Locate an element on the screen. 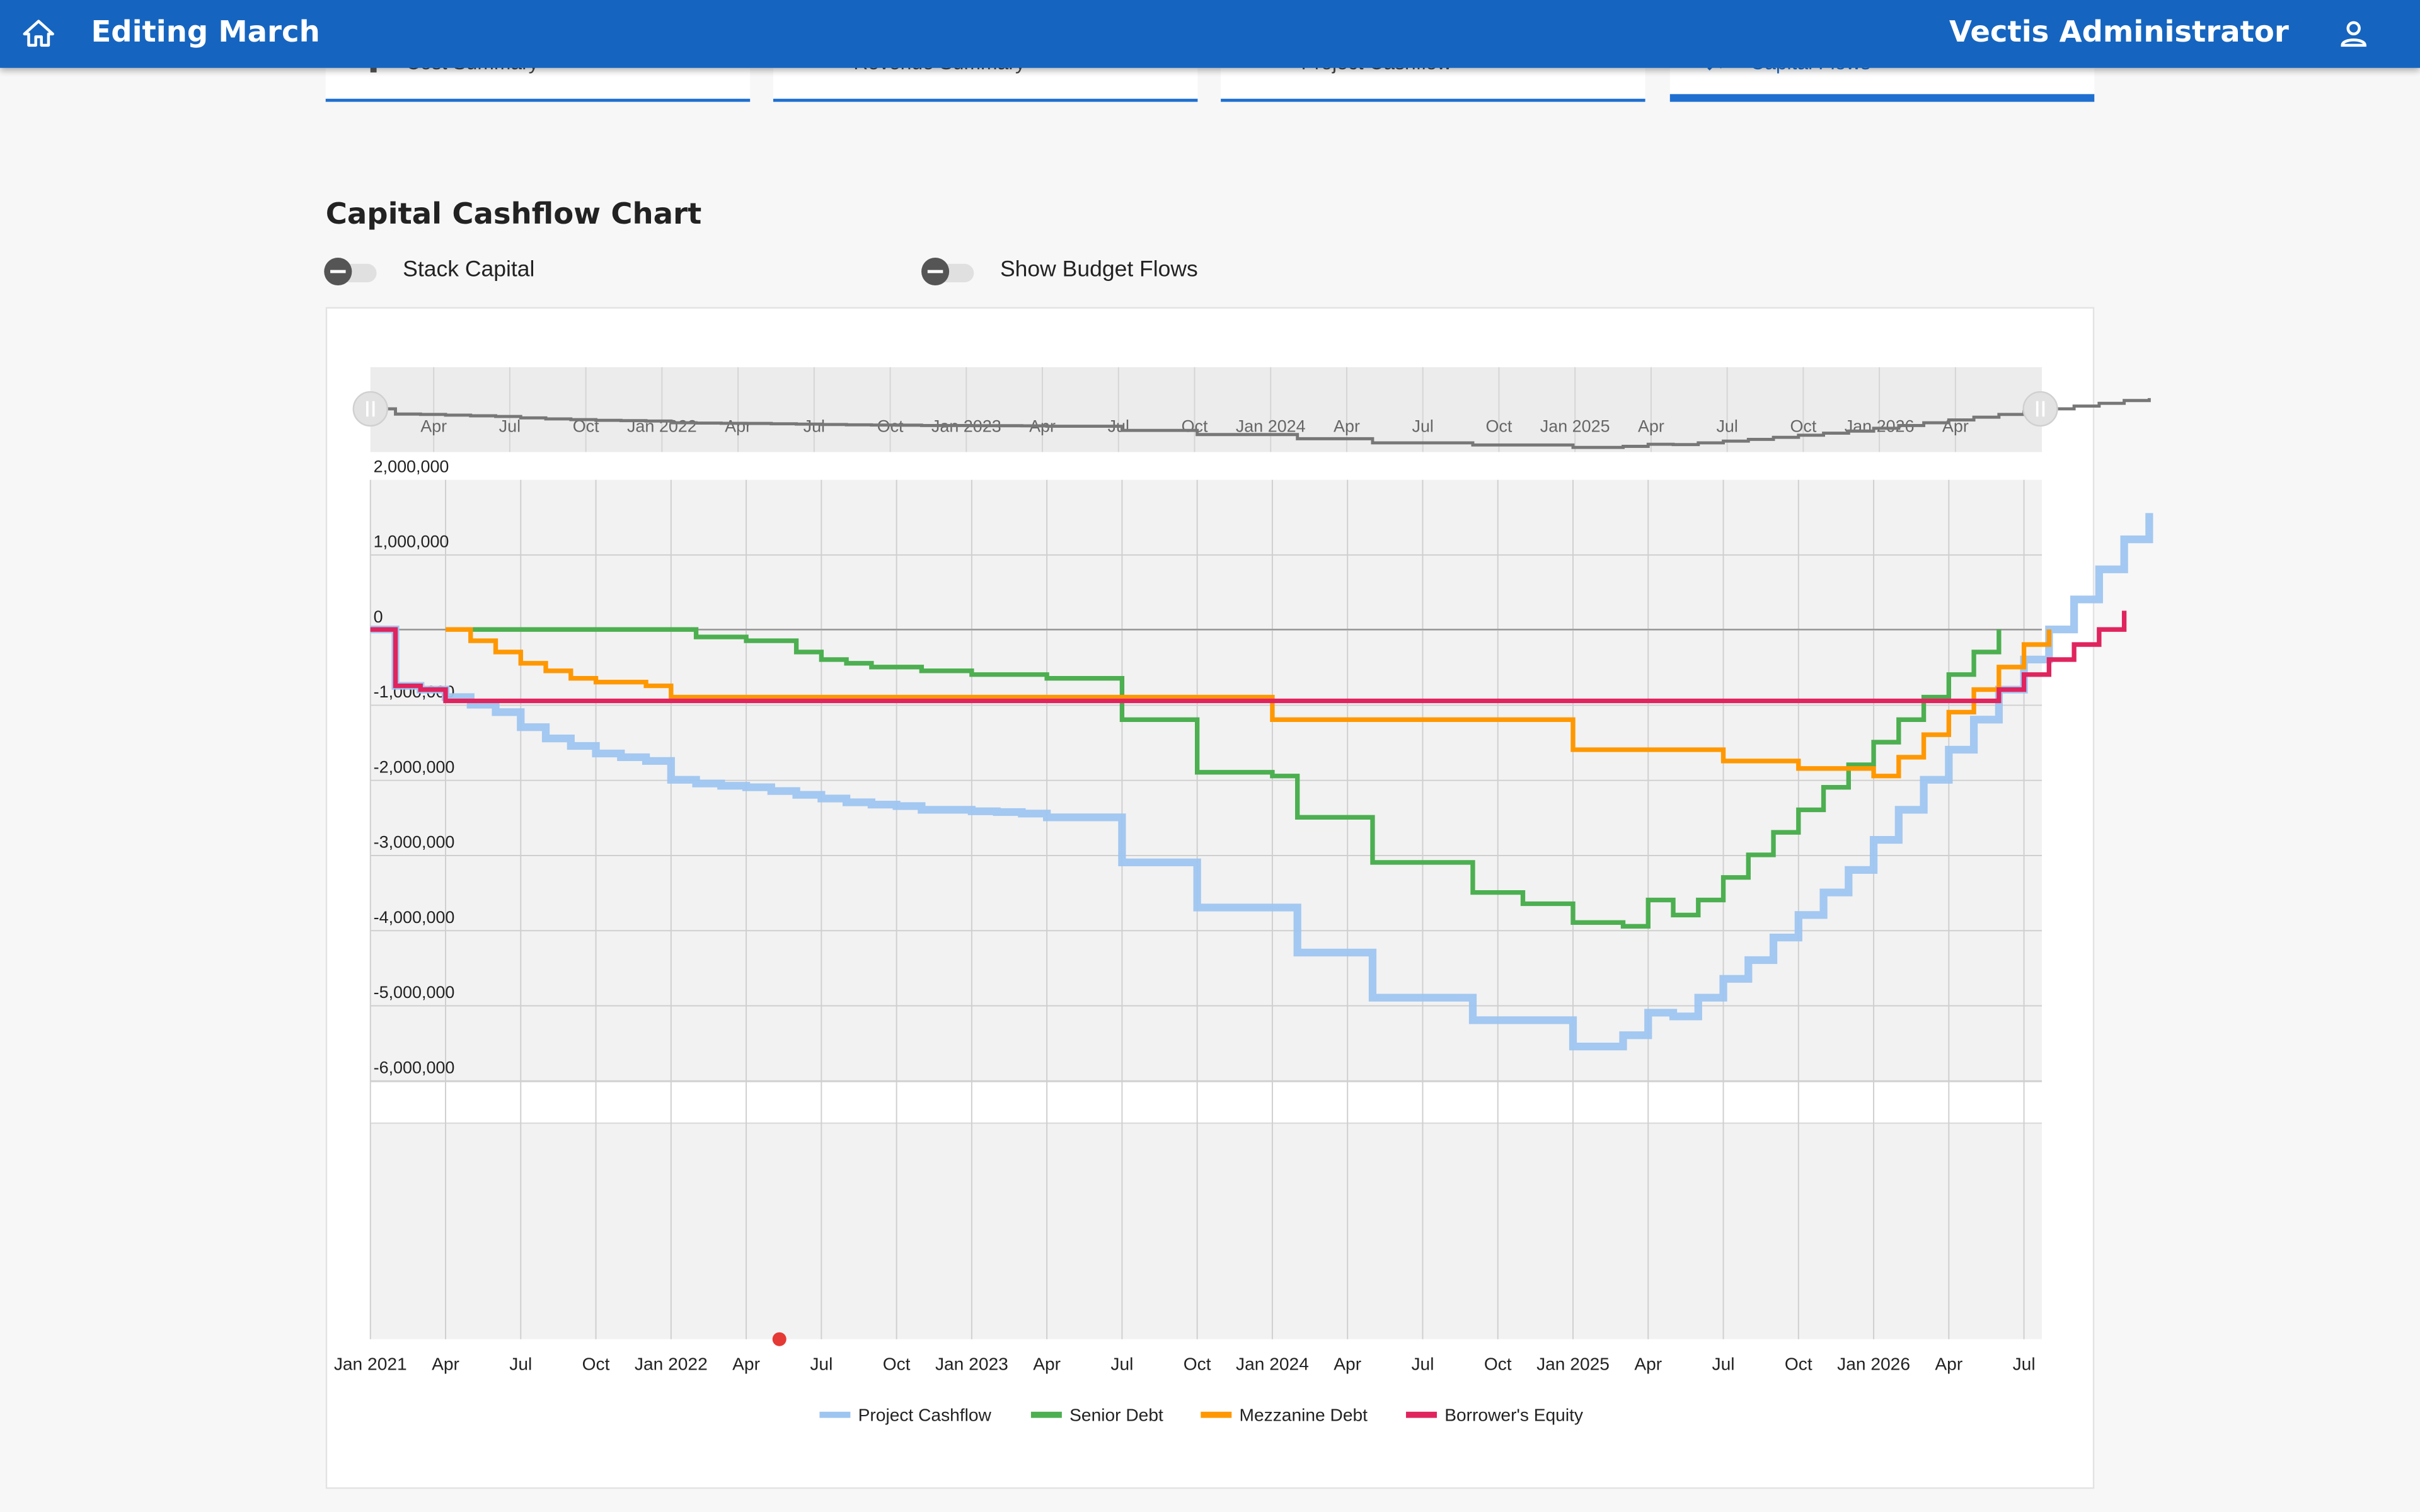 This screenshot has width=2420, height=1512. navigator-tick-label: Jan 2024 is located at coordinates (1271, 426).